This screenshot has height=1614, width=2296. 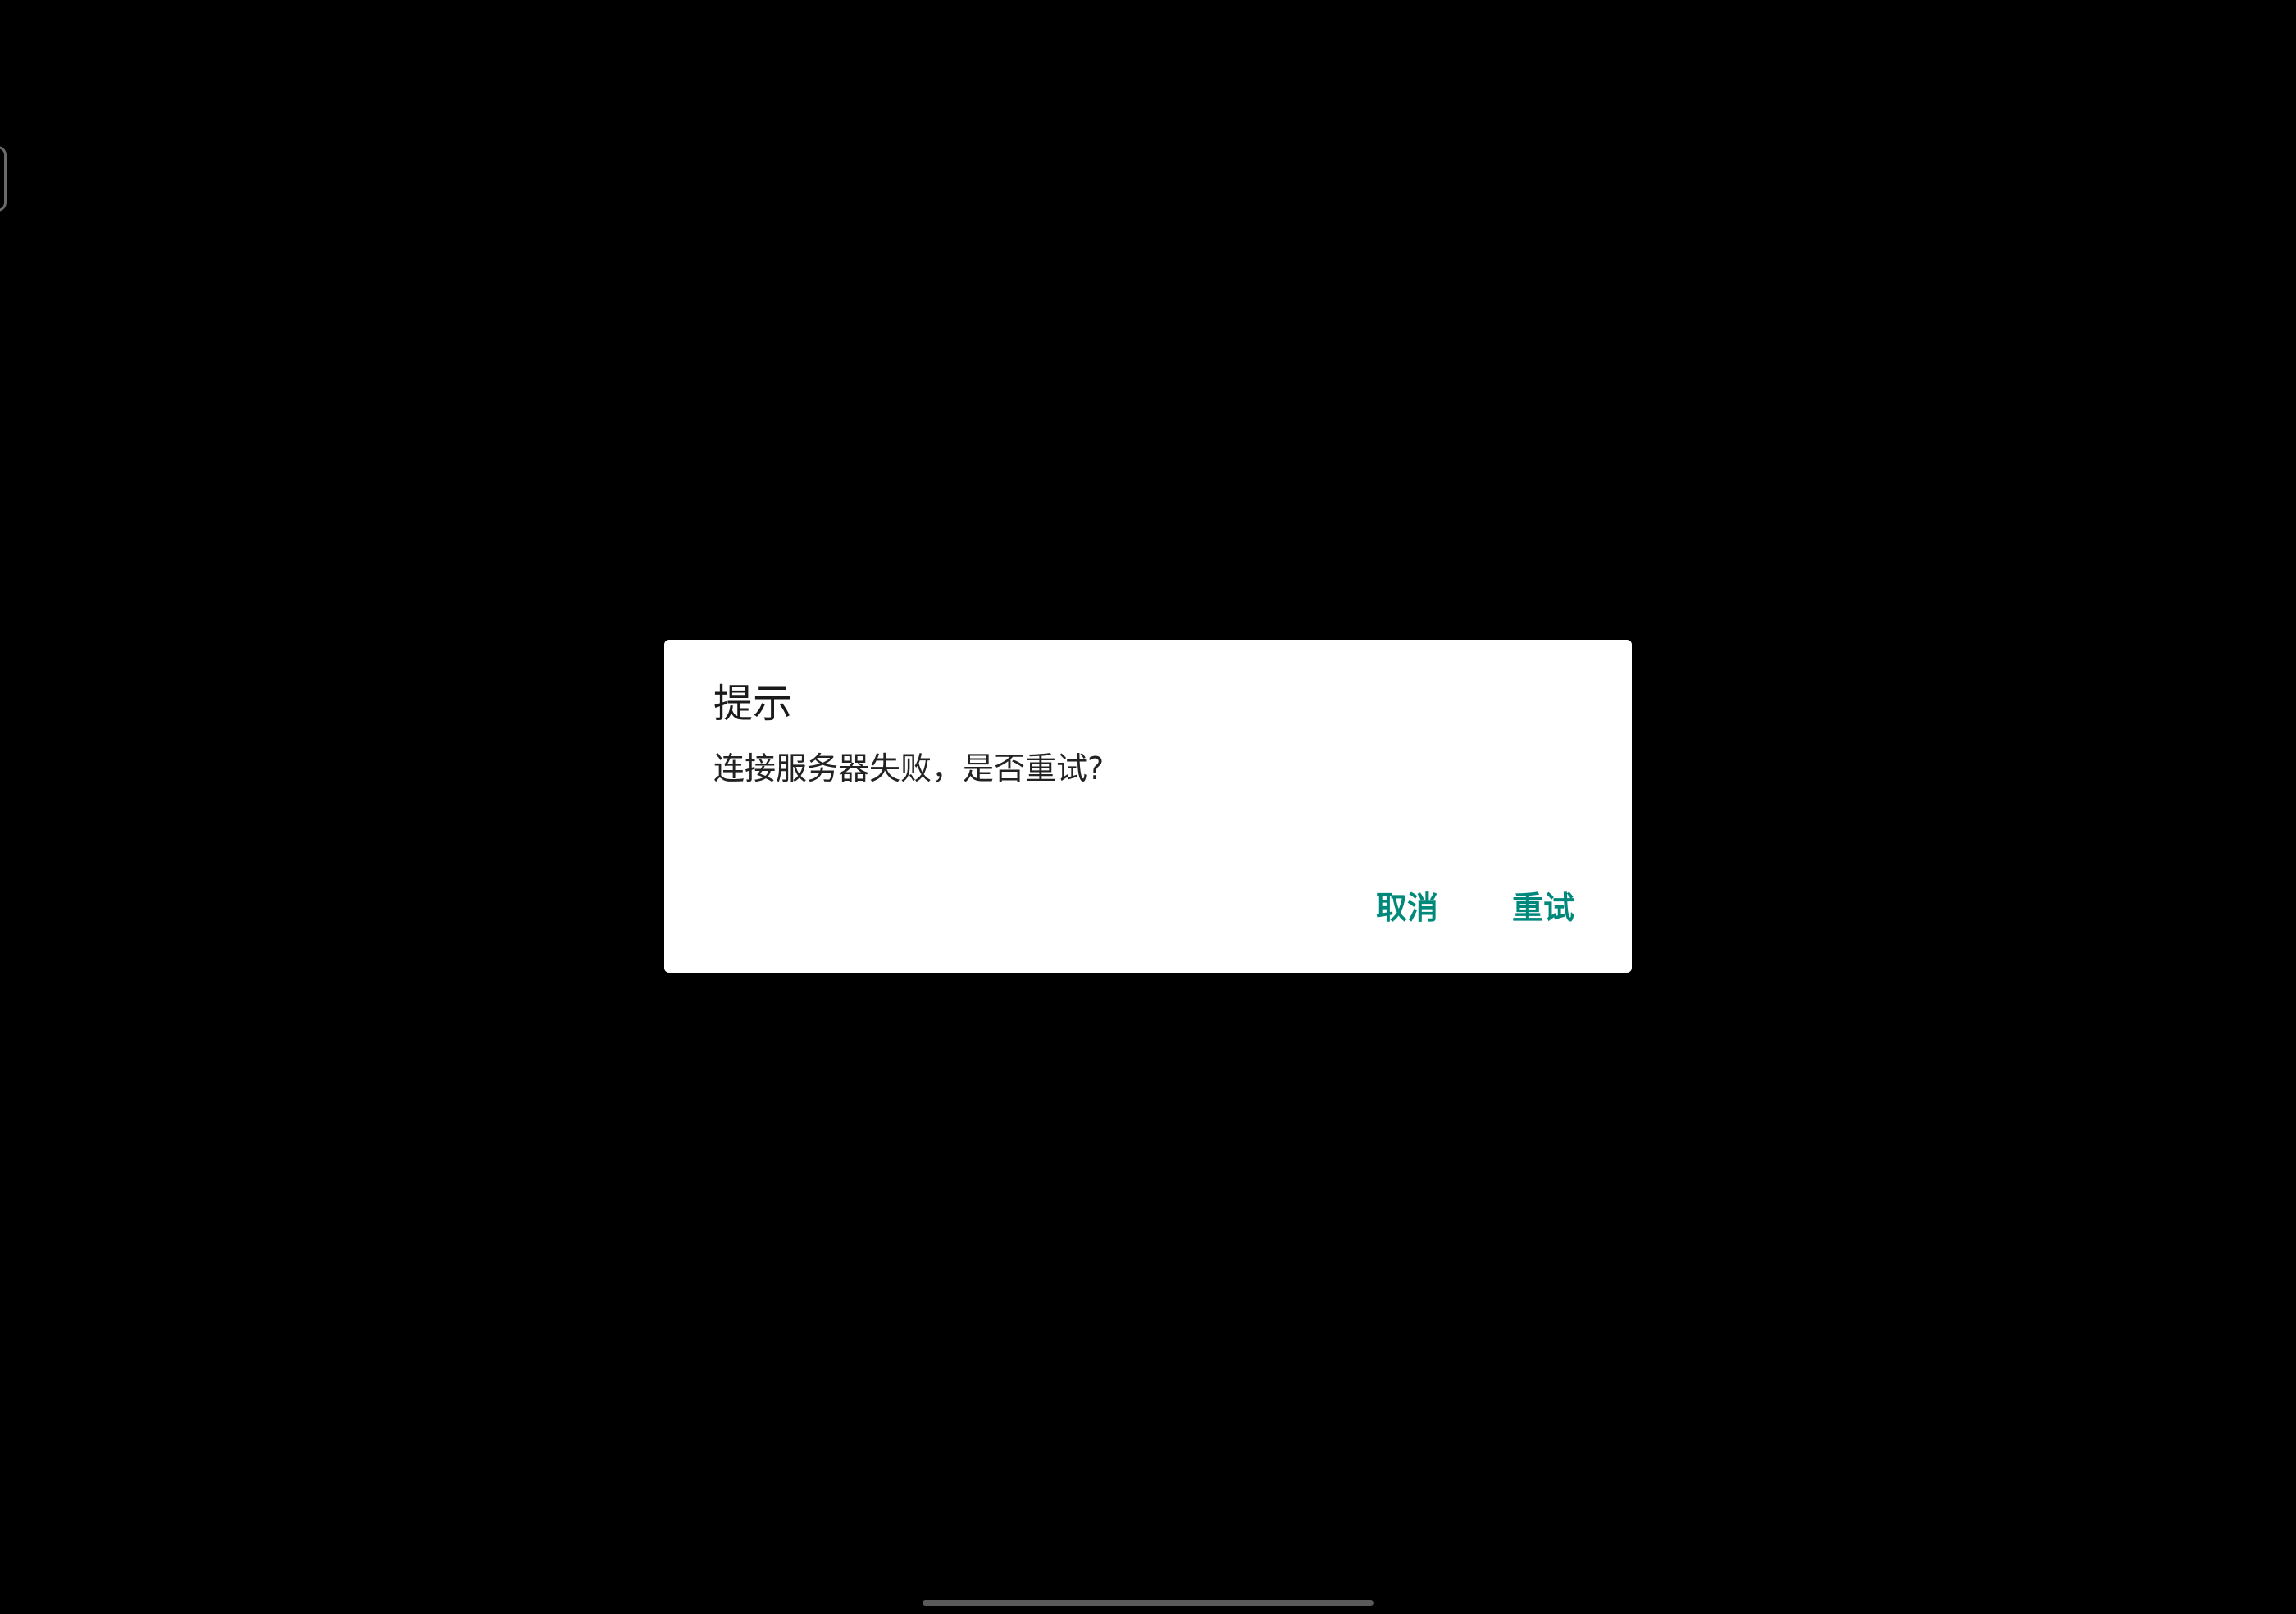 I want to click on side-panel-handle-icon, so click(x=3, y=179).